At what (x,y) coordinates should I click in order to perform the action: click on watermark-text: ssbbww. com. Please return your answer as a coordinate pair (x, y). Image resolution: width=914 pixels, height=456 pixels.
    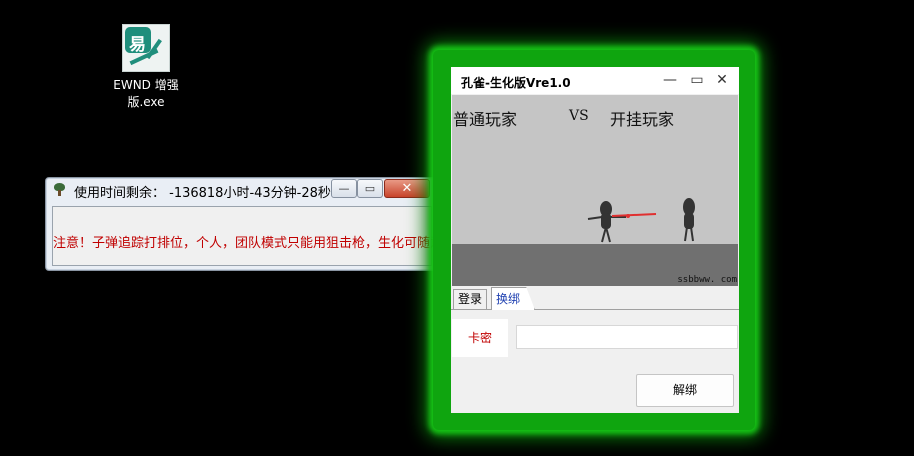
    Looking at the image, I should click on (707, 280).